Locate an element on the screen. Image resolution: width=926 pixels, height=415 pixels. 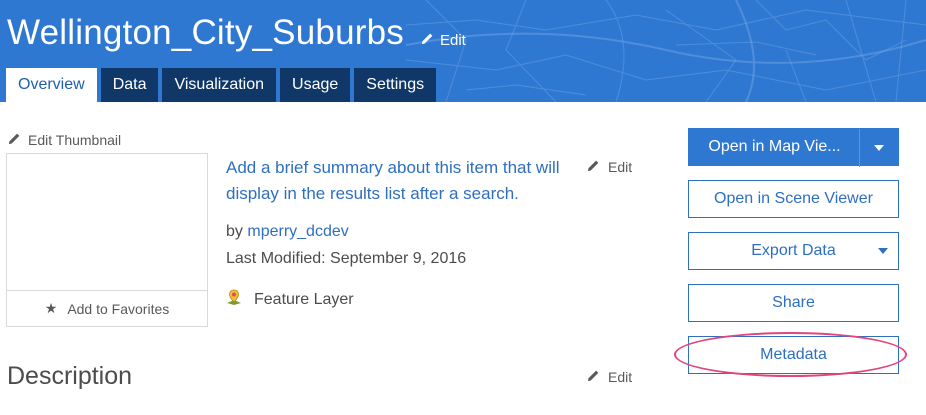
metadata-label: Metadata is located at coordinates (793, 354).